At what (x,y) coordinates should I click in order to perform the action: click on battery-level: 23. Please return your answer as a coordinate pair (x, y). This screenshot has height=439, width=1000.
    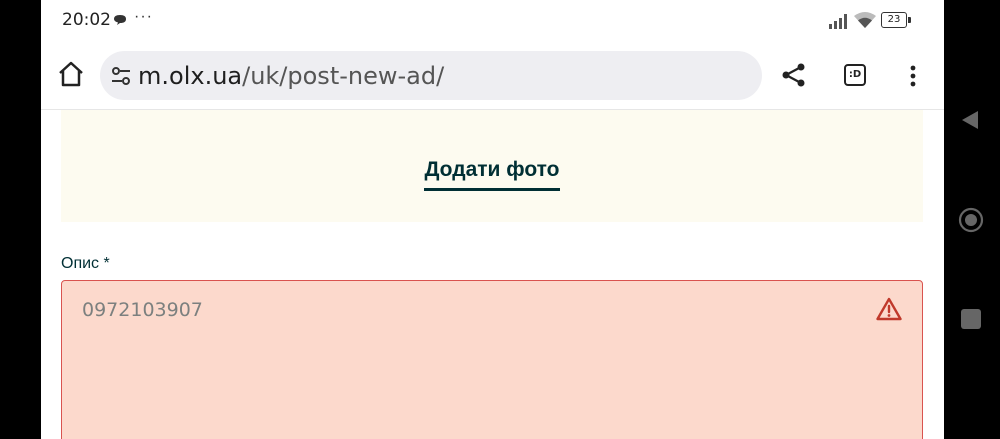
    Looking at the image, I should click on (894, 20).